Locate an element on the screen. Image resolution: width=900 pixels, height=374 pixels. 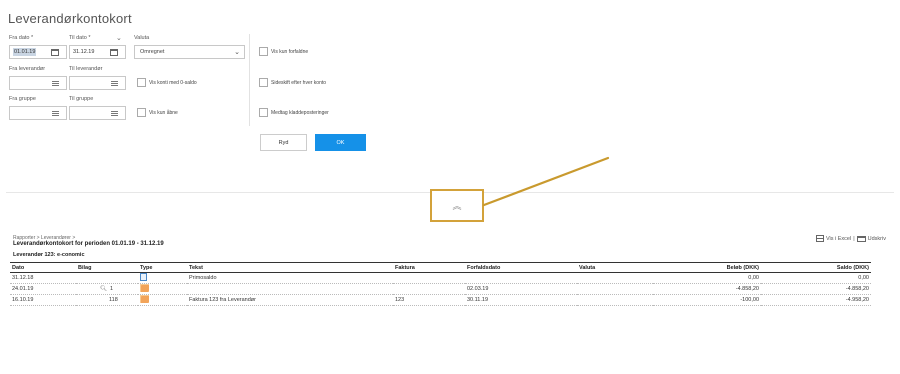
magnifier-icon: 🔍︎ is located at coordinates (103, 289).